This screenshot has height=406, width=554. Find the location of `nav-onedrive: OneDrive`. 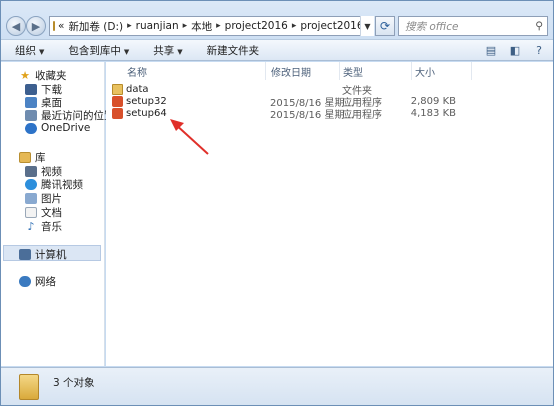

nav-onedrive: OneDrive is located at coordinates (57, 128).